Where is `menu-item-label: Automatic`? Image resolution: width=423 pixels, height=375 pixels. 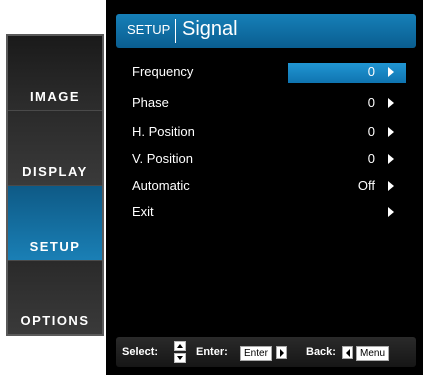
menu-item-label: Automatic is located at coordinates (161, 185).